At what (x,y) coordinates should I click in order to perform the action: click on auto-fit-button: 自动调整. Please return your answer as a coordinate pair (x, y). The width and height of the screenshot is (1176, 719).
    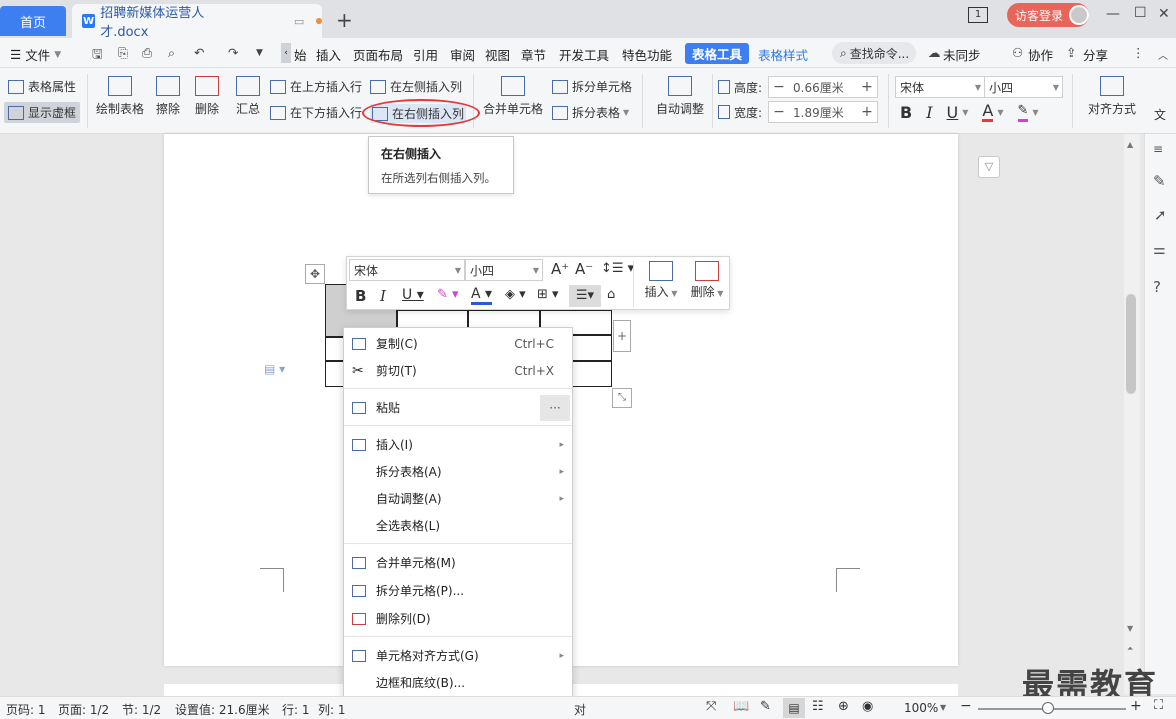
    Looking at the image, I should click on (680, 96).